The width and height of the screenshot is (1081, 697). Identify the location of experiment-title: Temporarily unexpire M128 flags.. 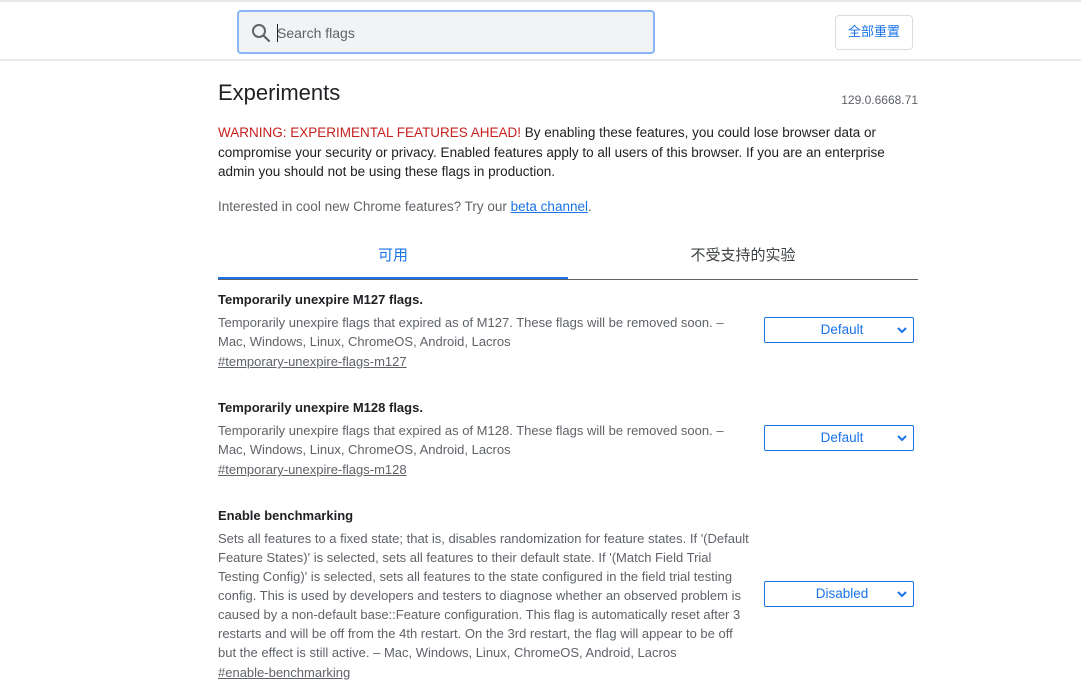
(320, 407).